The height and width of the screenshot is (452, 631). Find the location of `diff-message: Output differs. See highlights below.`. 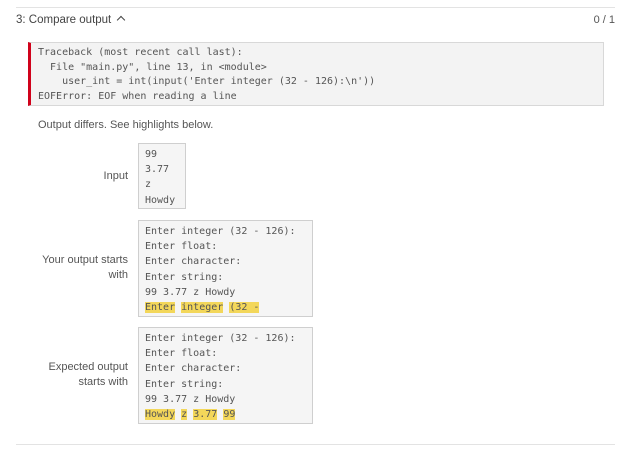

diff-message: Output differs. See highlights below. is located at coordinates (126, 125).